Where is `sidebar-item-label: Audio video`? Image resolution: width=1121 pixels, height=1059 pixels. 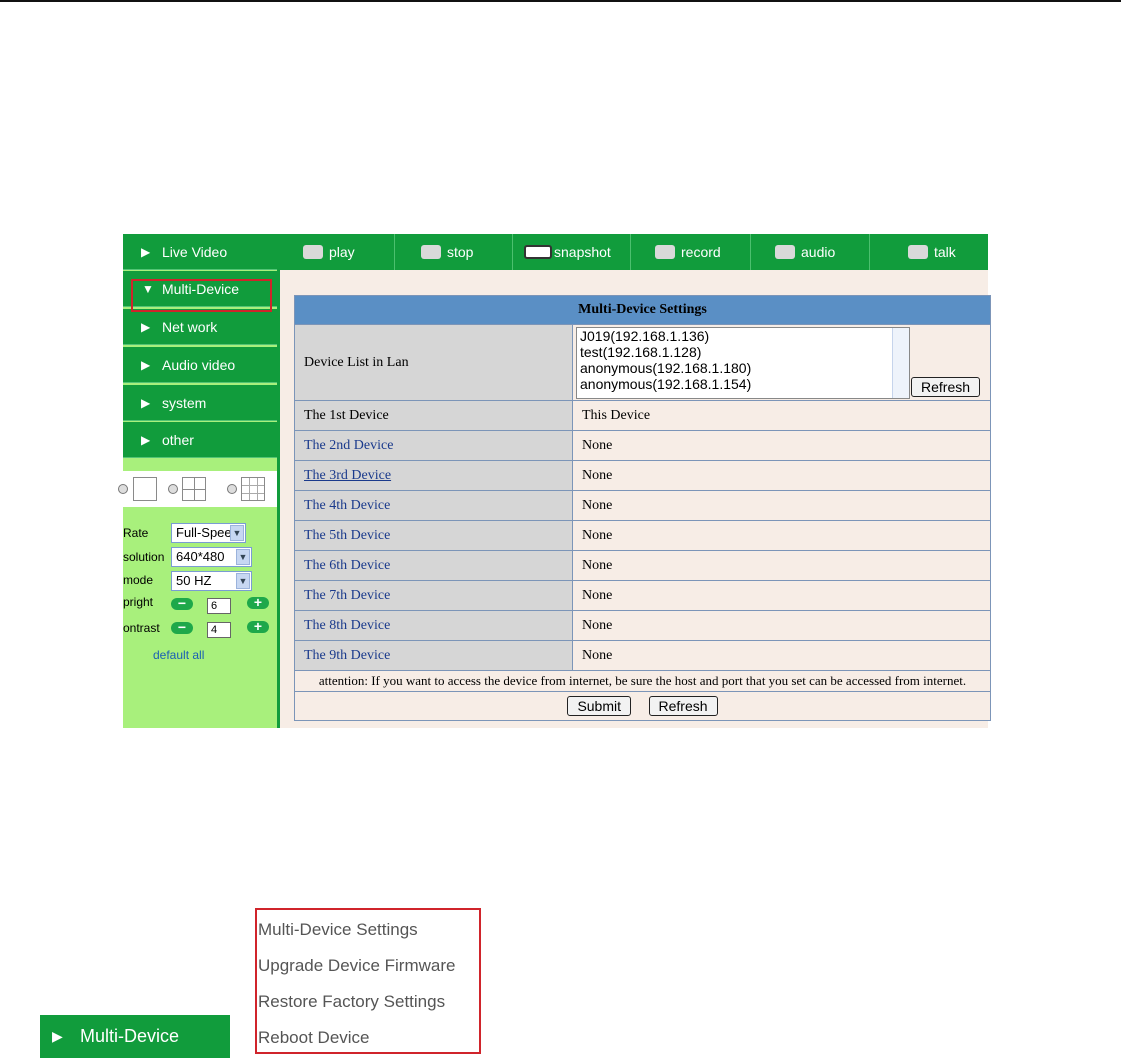
sidebar-item-label: Audio video is located at coordinates (199, 365).